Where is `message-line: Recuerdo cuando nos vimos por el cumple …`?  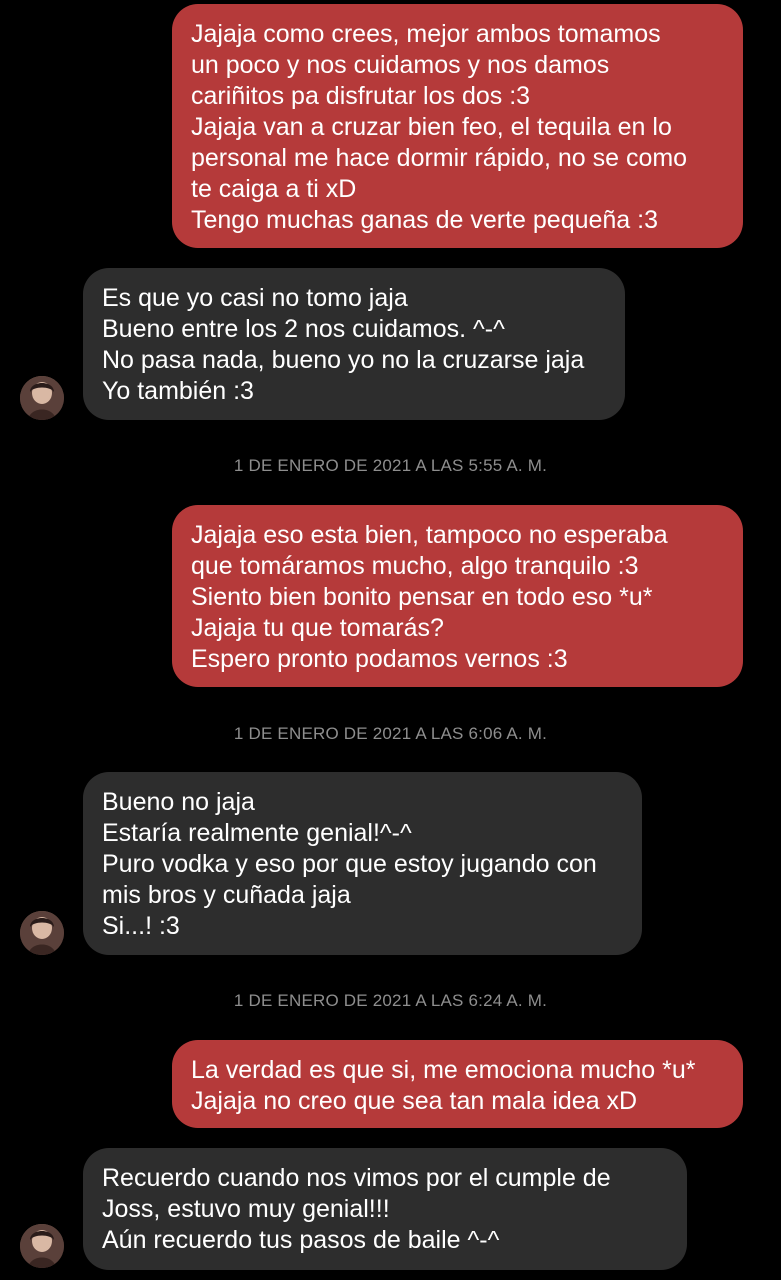
message-line: Recuerdo cuando nos vimos por el cumple … is located at coordinates (356, 1178).